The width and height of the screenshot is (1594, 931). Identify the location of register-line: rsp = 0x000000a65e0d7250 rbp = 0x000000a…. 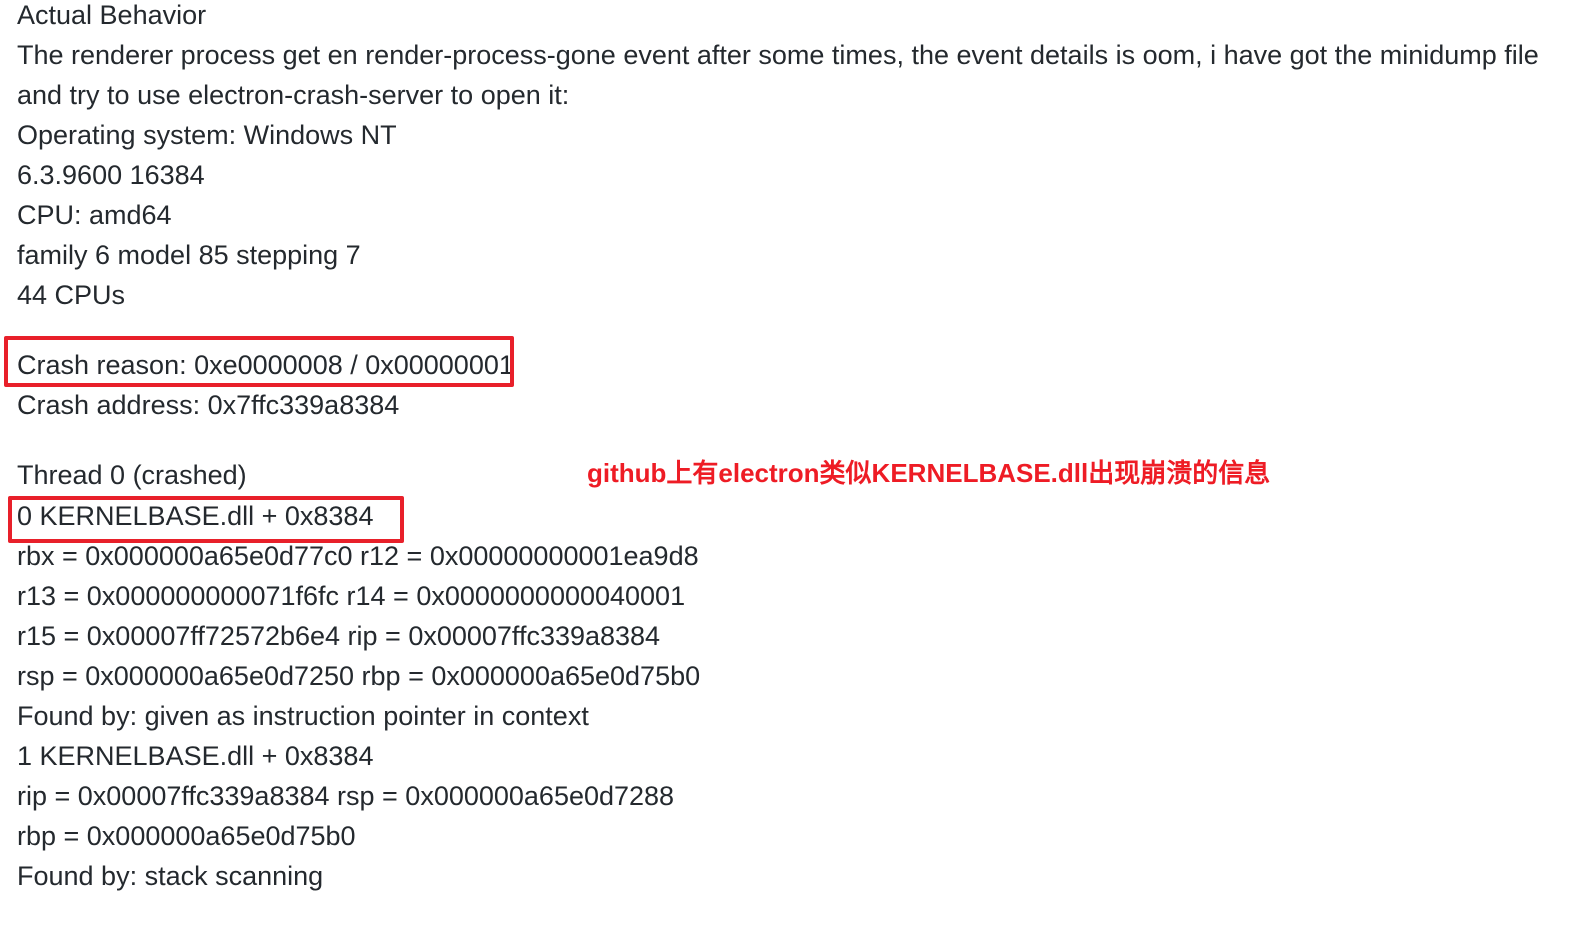
(359, 676).